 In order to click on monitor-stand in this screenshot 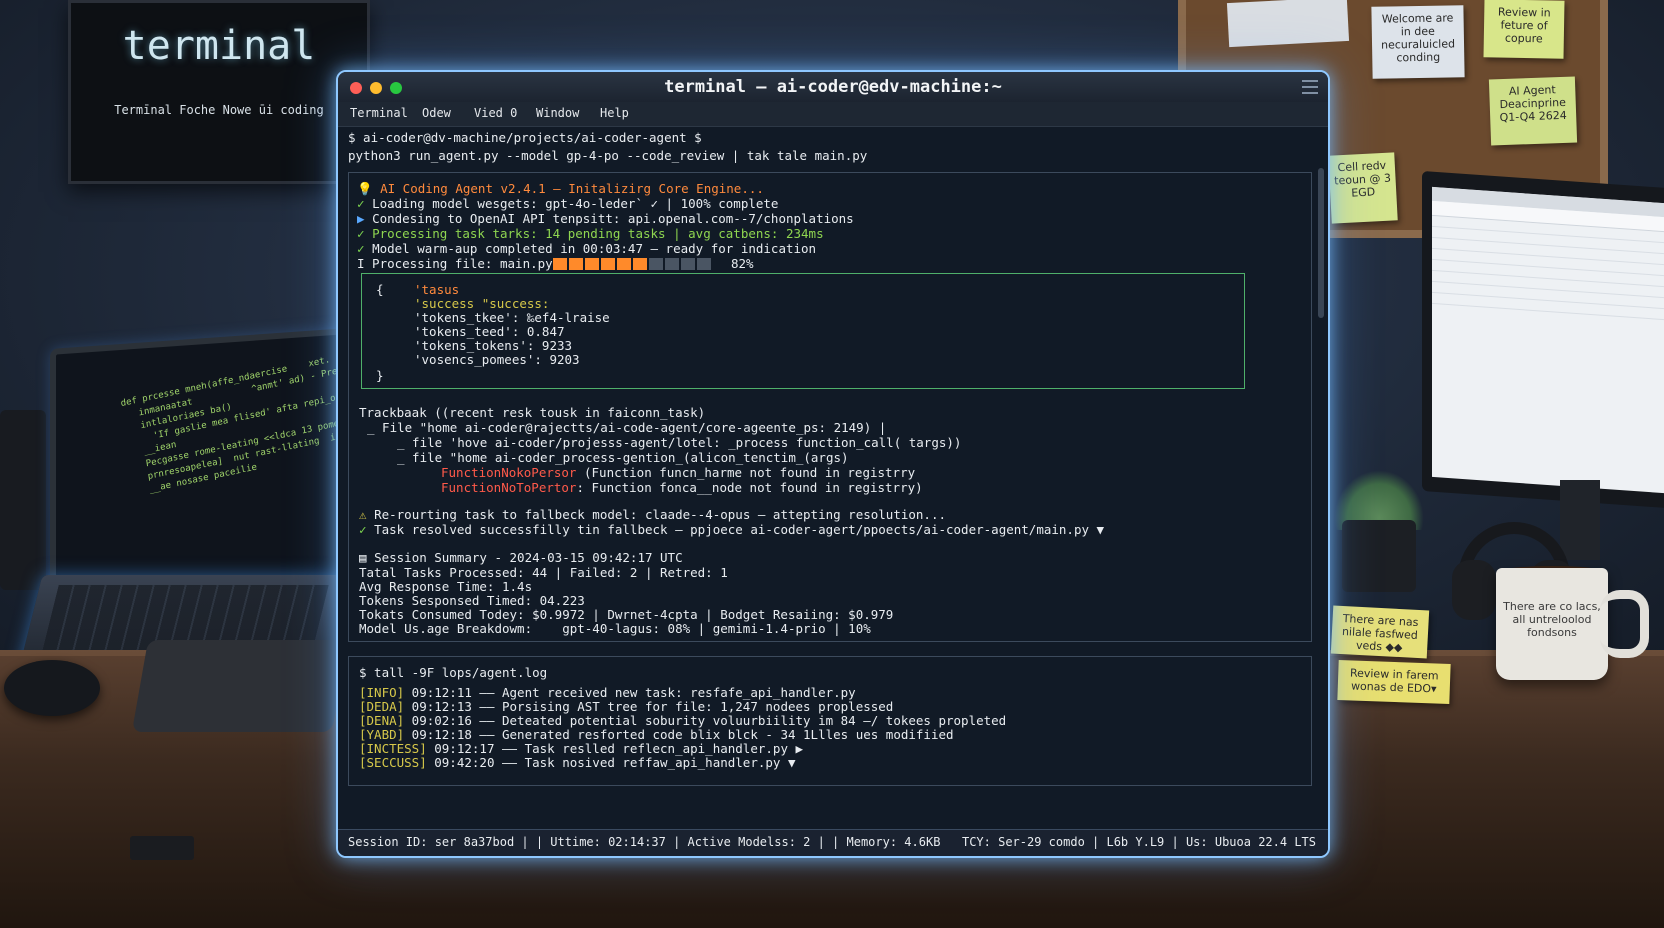, I will do `click(1580, 520)`.